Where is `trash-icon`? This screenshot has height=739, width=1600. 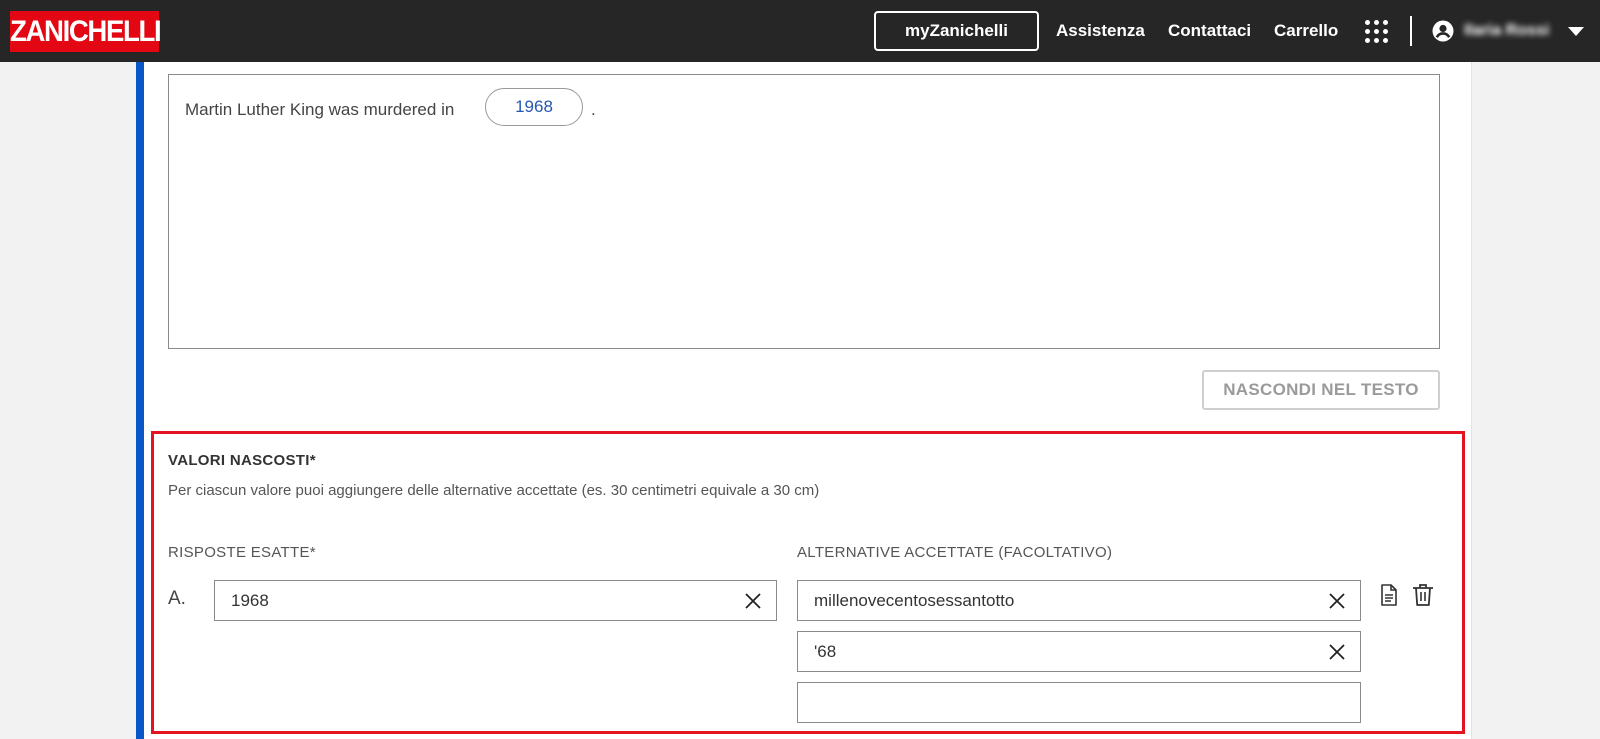
trash-icon is located at coordinates (1423, 595).